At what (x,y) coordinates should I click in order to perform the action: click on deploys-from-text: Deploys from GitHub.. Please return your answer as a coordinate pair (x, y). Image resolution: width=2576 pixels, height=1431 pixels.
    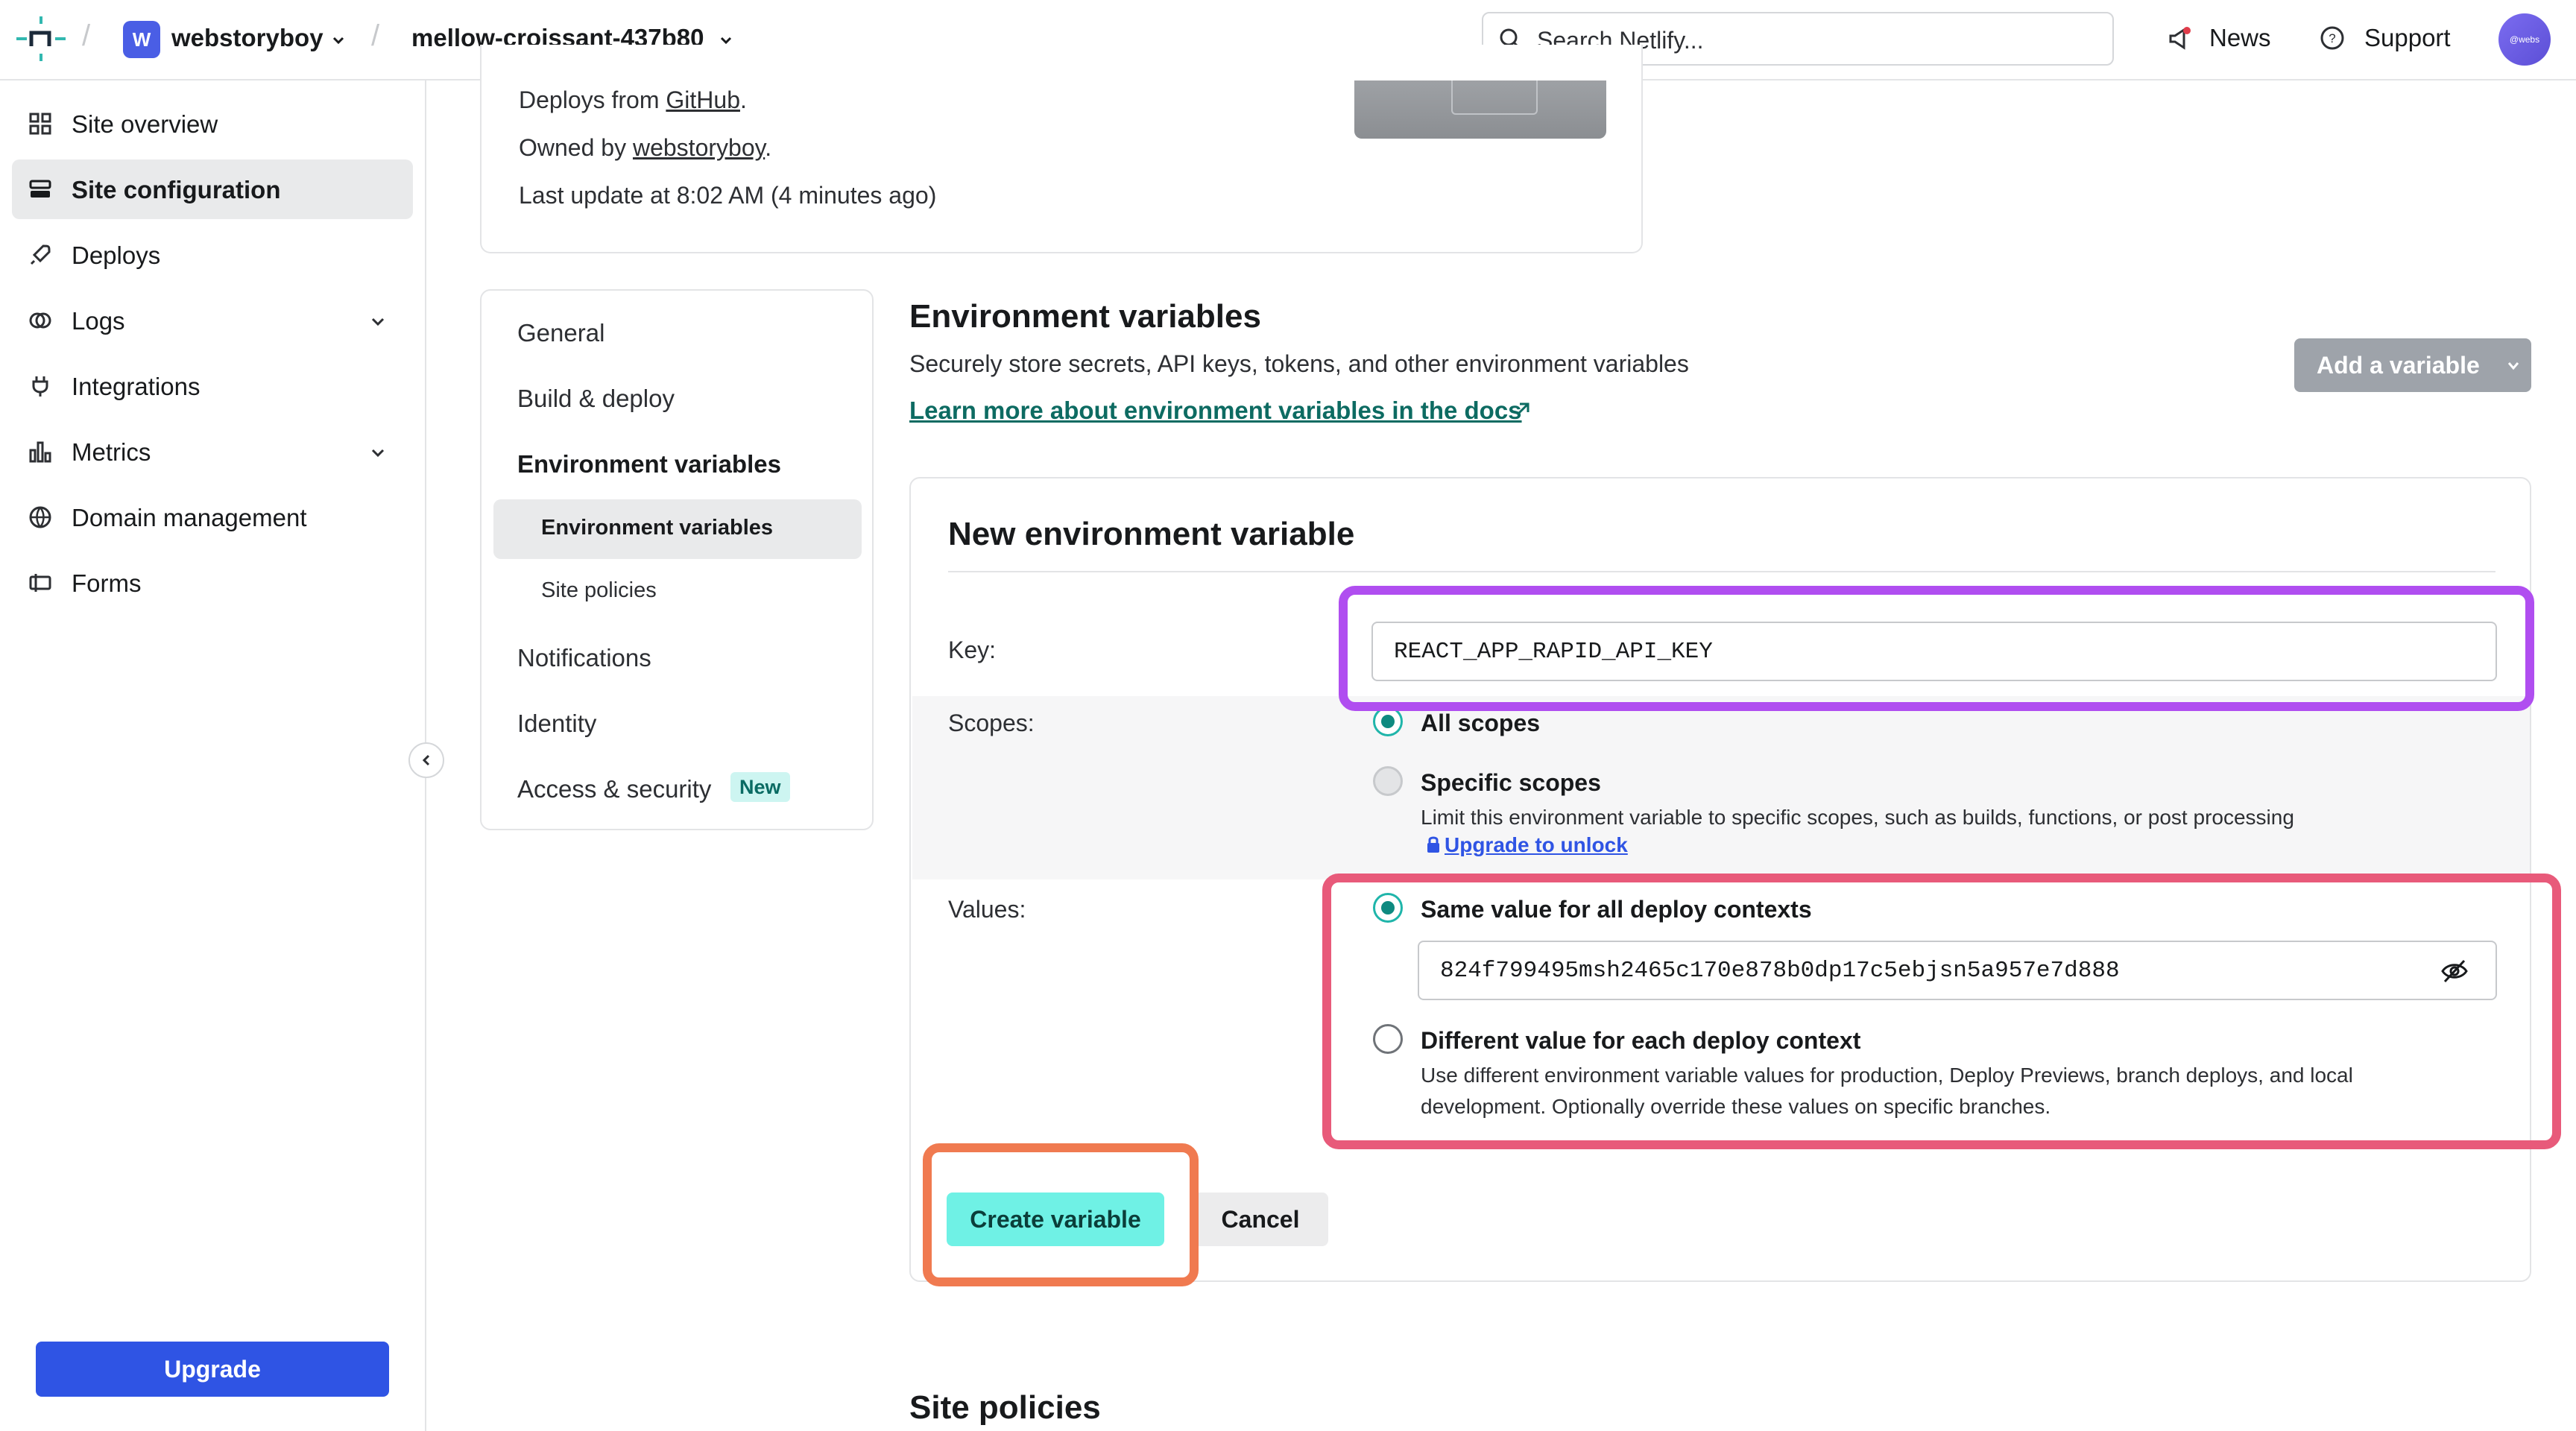
    Looking at the image, I should click on (633, 100).